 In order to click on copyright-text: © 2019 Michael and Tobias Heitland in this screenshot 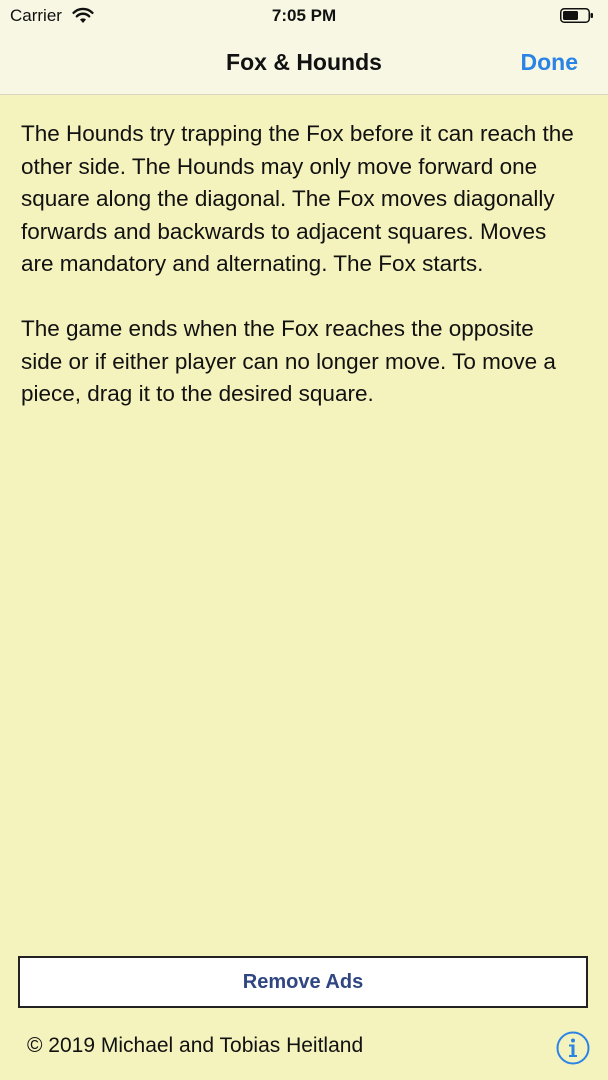, I will do `click(195, 1045)`.